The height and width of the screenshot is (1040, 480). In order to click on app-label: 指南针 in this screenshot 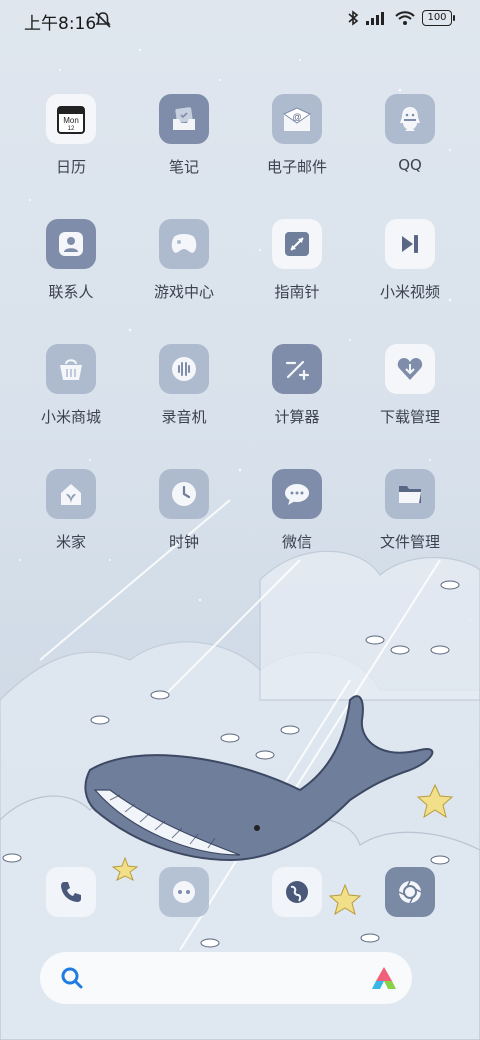, I will do `click(297, 292)`.